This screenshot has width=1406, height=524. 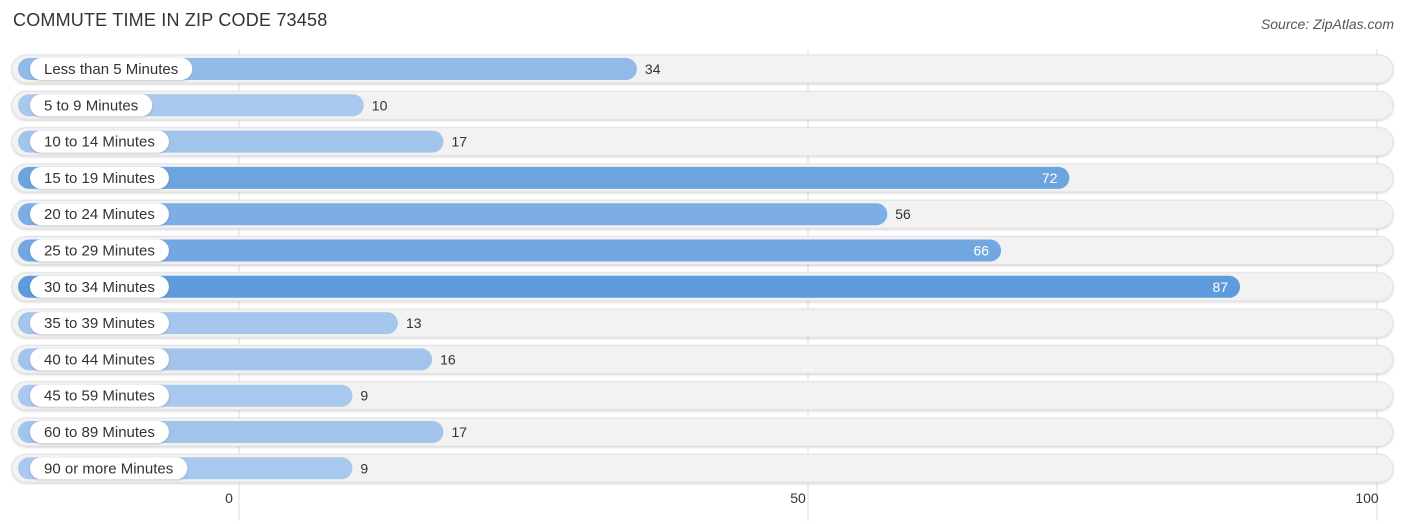 I want to click on value-label: 16, so click(x=448, y=359).